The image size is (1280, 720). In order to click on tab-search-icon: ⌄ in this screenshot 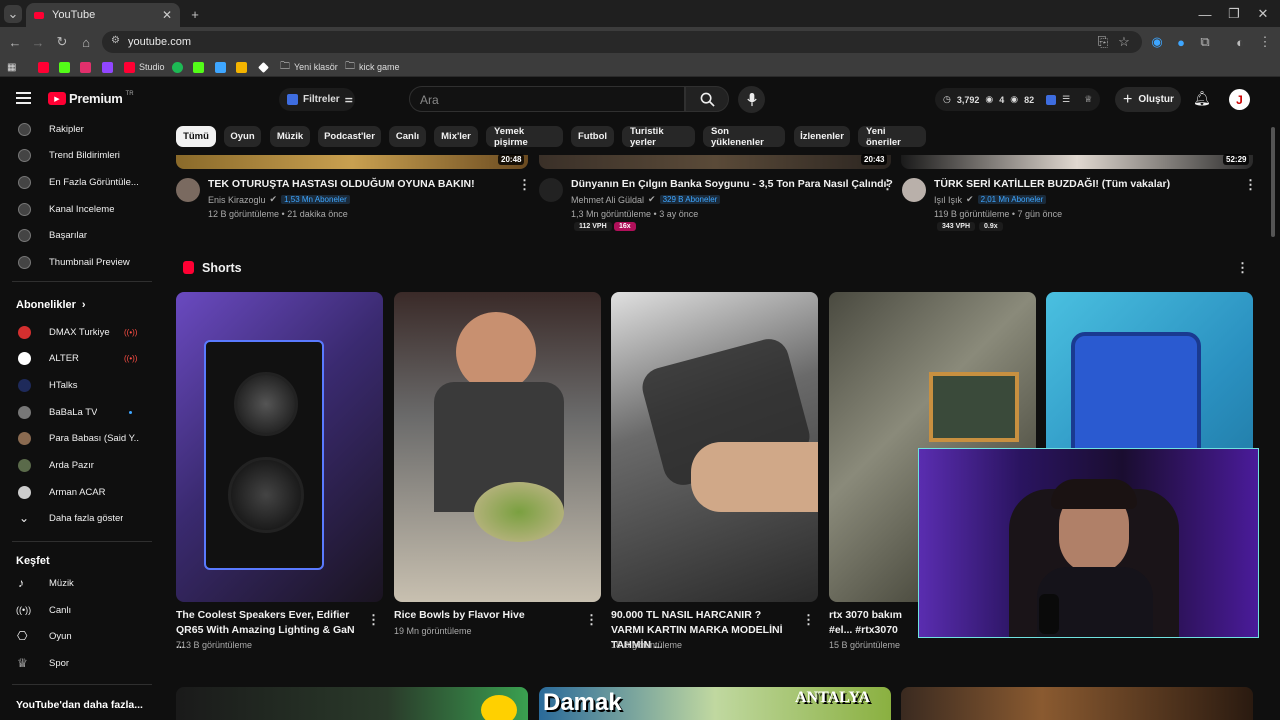, I will do `click(13, 14)`.